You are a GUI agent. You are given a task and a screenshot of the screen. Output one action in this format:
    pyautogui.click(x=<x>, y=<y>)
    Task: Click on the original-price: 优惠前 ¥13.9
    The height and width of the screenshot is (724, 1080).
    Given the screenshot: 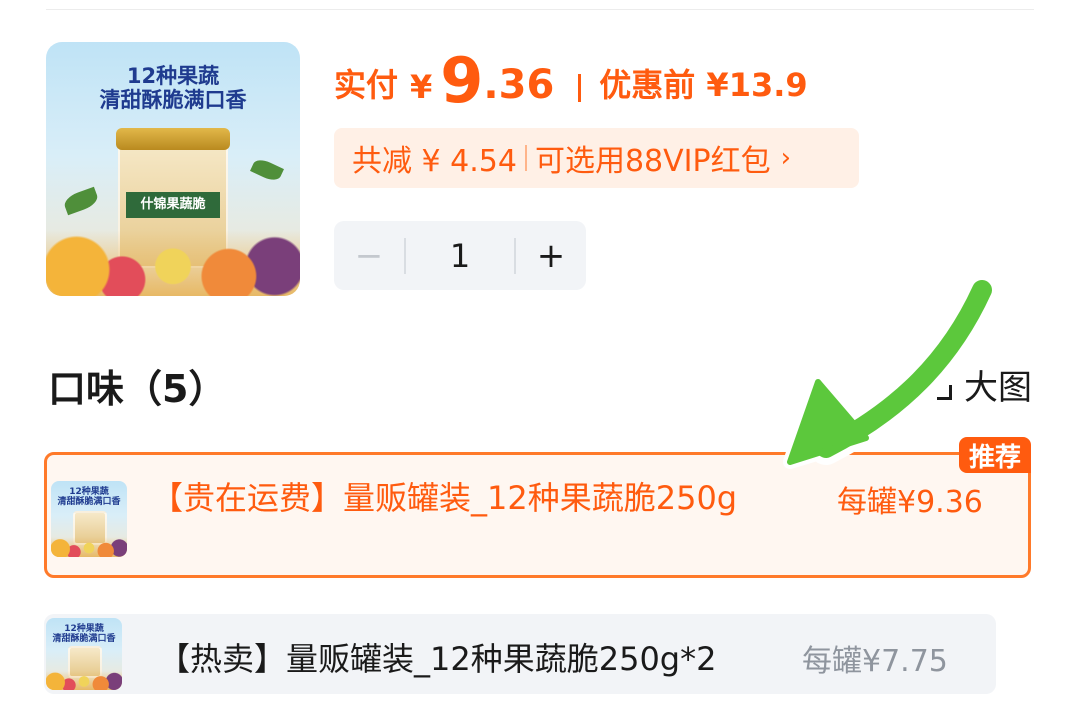 What is the action you would take?
    pyautogui.click(x=703, y=85)
    